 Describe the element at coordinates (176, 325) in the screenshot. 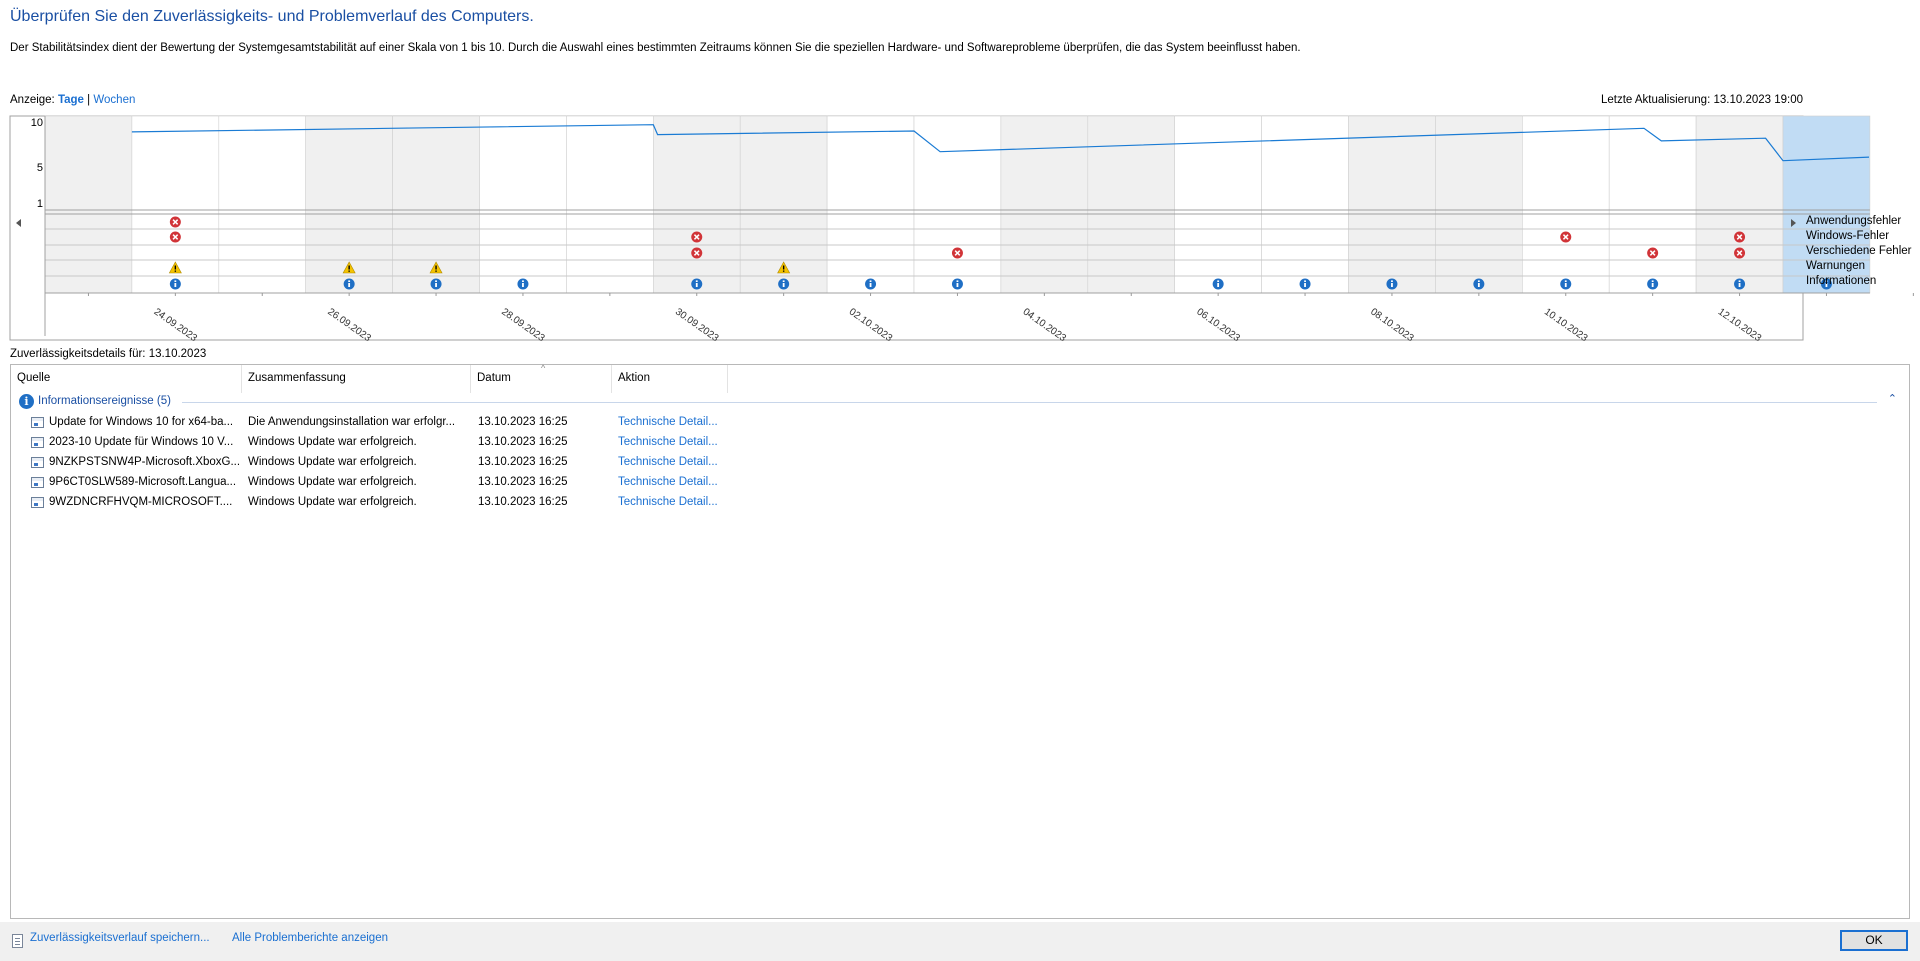

I see `x-date-label: 24.09.2023` at that location.